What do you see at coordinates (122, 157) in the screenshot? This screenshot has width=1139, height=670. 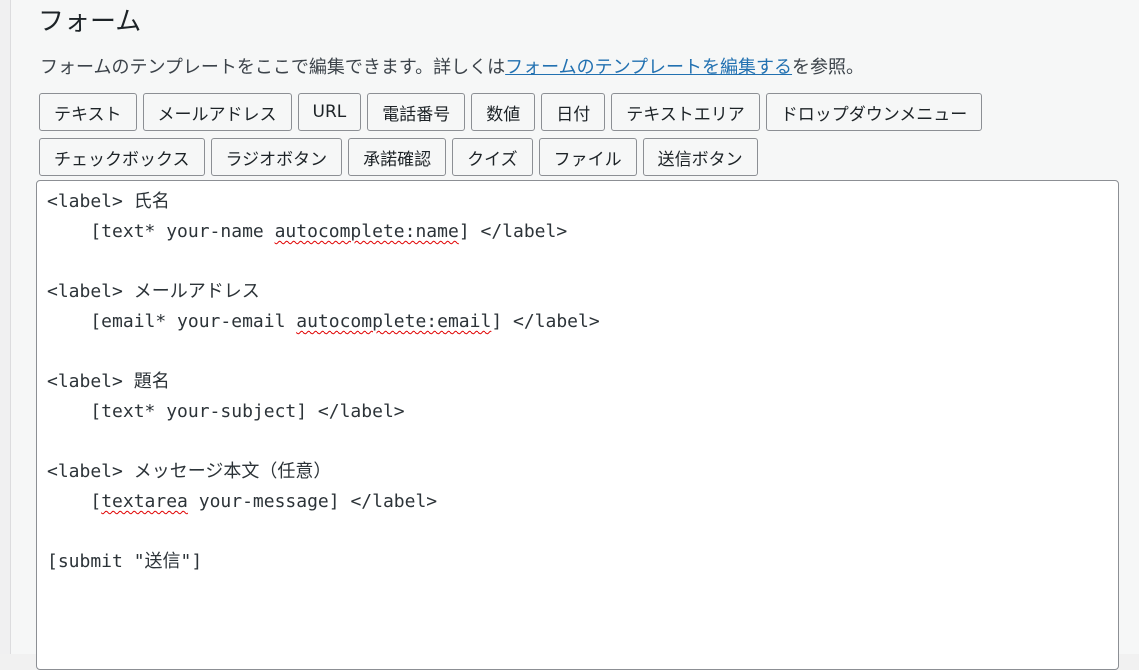 I see `tag-checkbox-button: チェックボックス` at bounding box center [122, 157].